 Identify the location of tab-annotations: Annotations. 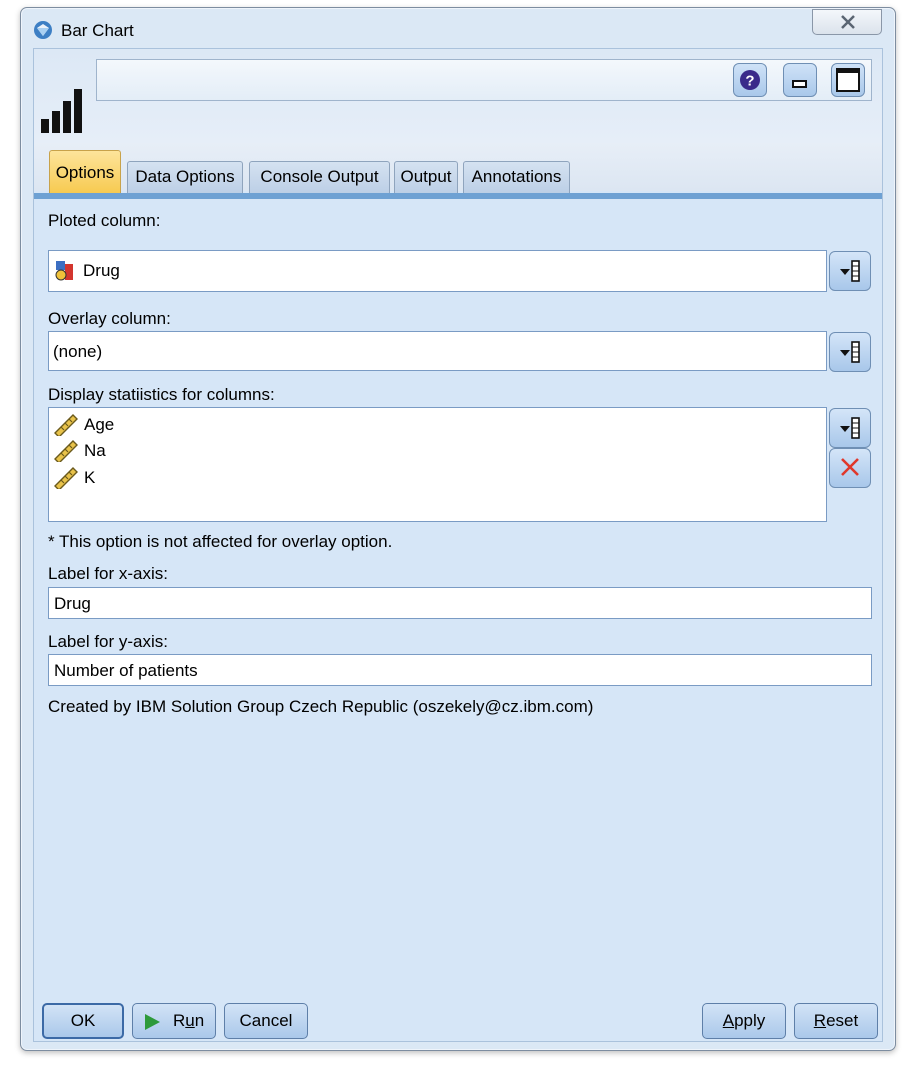
(516, 177).